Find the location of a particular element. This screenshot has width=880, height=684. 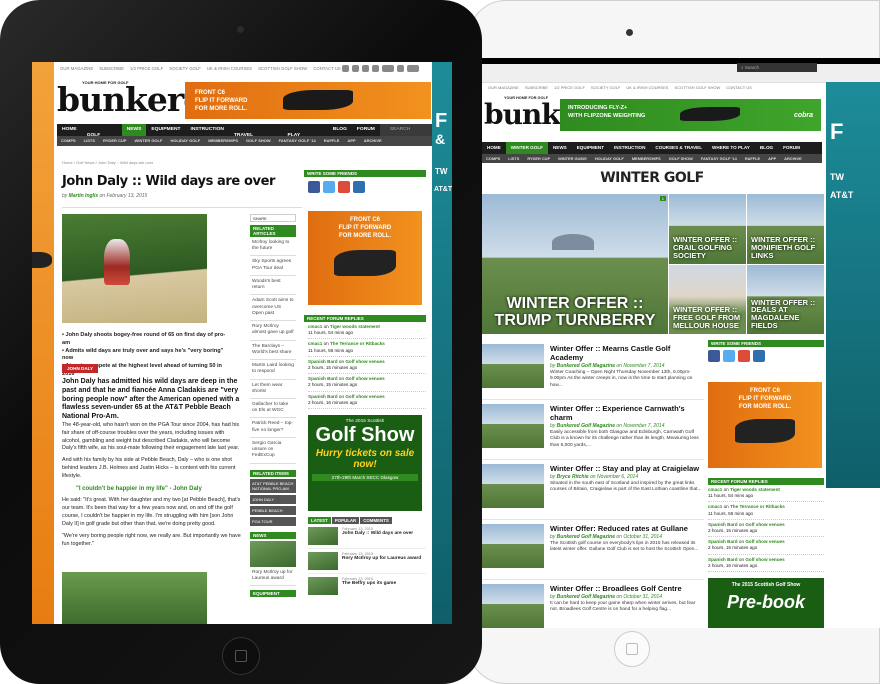

top-link: SOCIETY GOLF is located at coordinates (606, 87).